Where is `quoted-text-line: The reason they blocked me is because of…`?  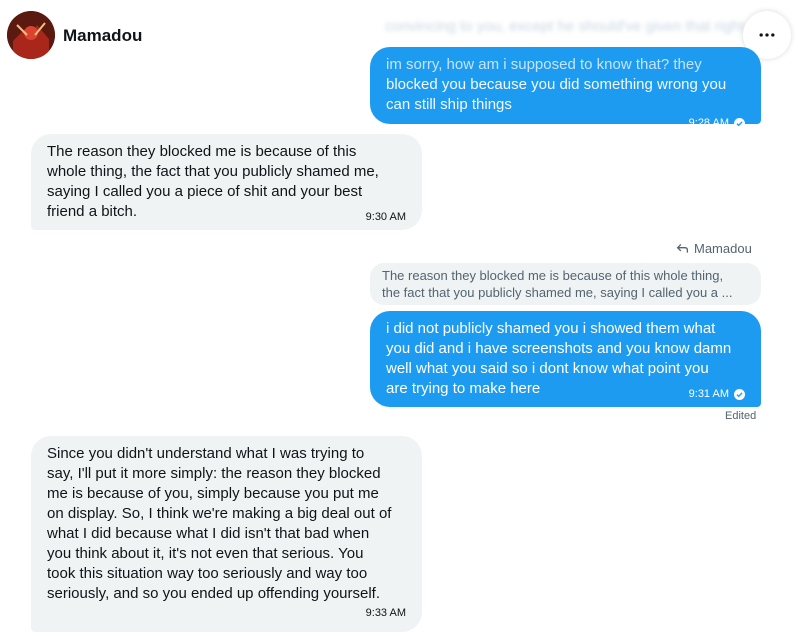
quoted-text-line: The reason they blocked me is because of… is located at coordinates (553, 275).